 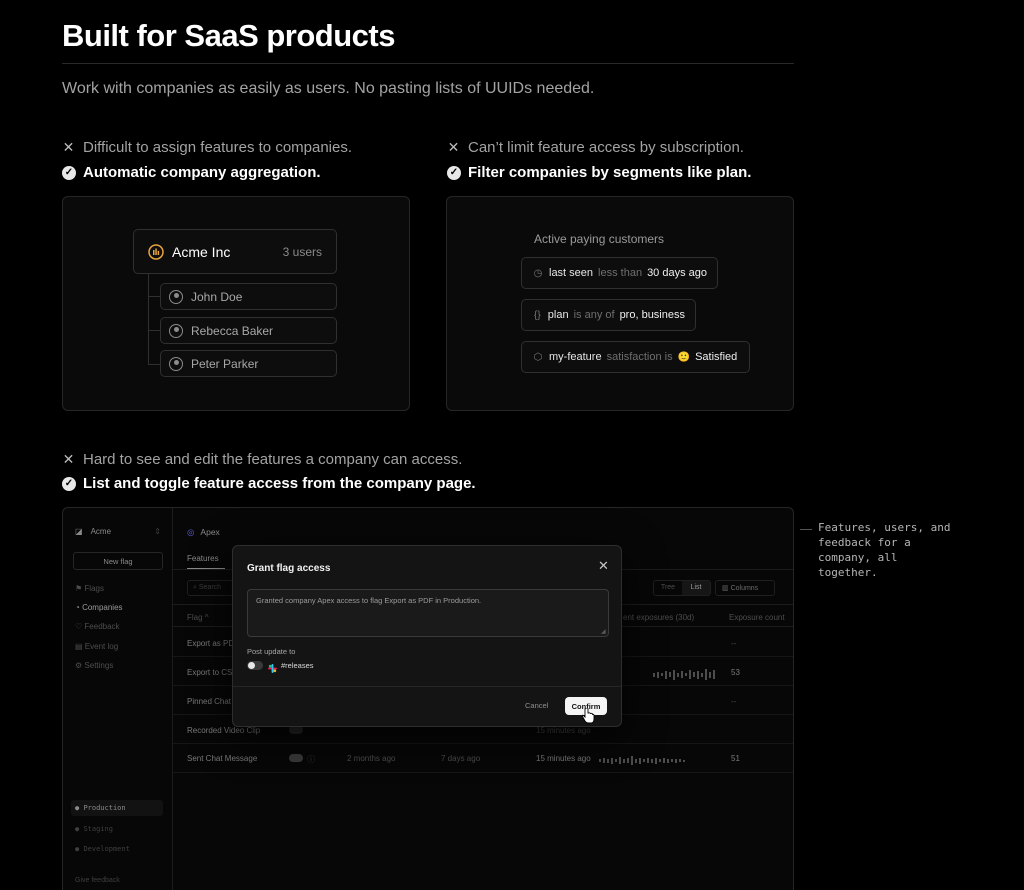 What do you see at coordinates (588, 718) in the screenshot?
I see `hand-cursor-icon` at bounding box center [588, 718].